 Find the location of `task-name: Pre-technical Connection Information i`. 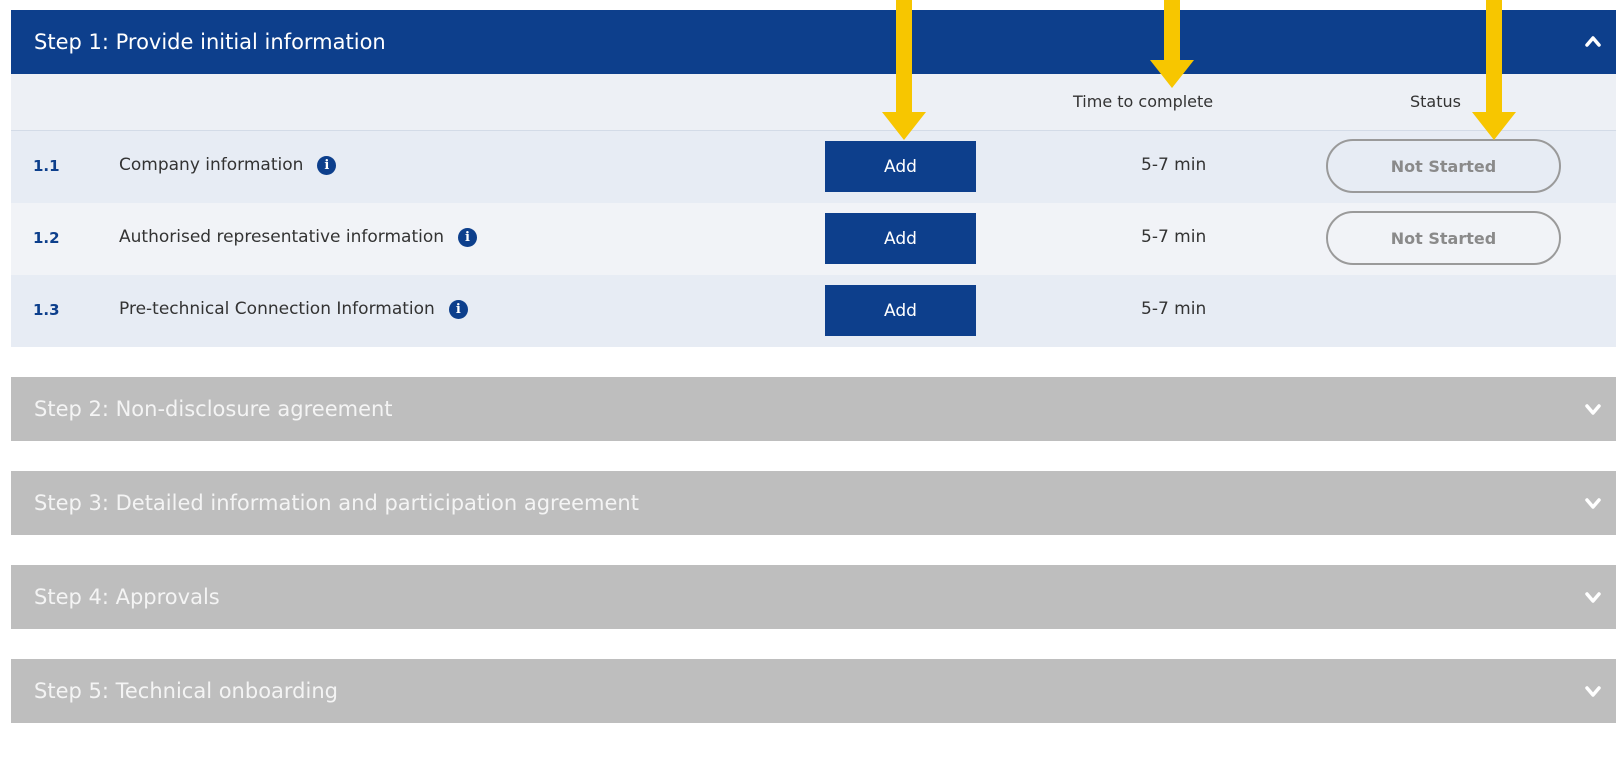

task-name: Pre-technical Connection Information i is located at coordinates (293, 309).